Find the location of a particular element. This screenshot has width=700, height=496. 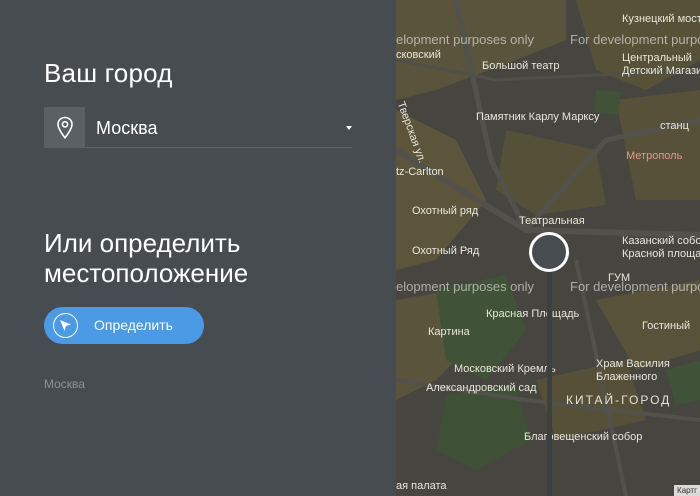

city-title: Ваш город is located at coordinates (108, 73).